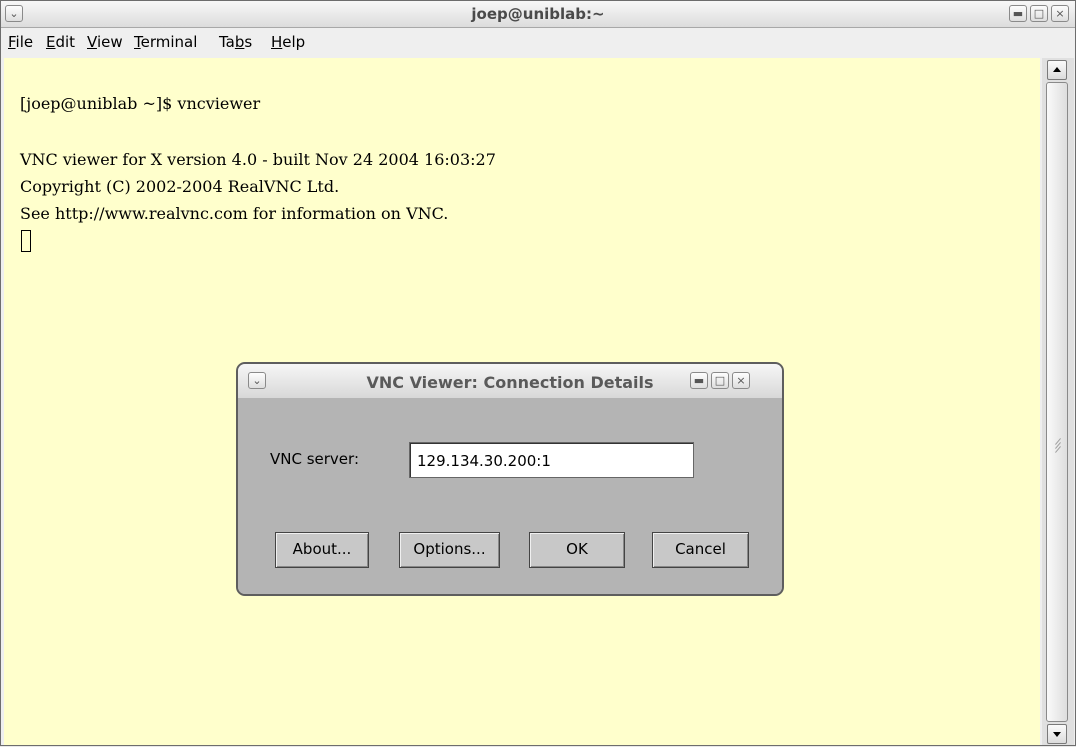  Describe the element at coordinates (105, 42) in the screenshot. I see `menu-view: View` at that location.